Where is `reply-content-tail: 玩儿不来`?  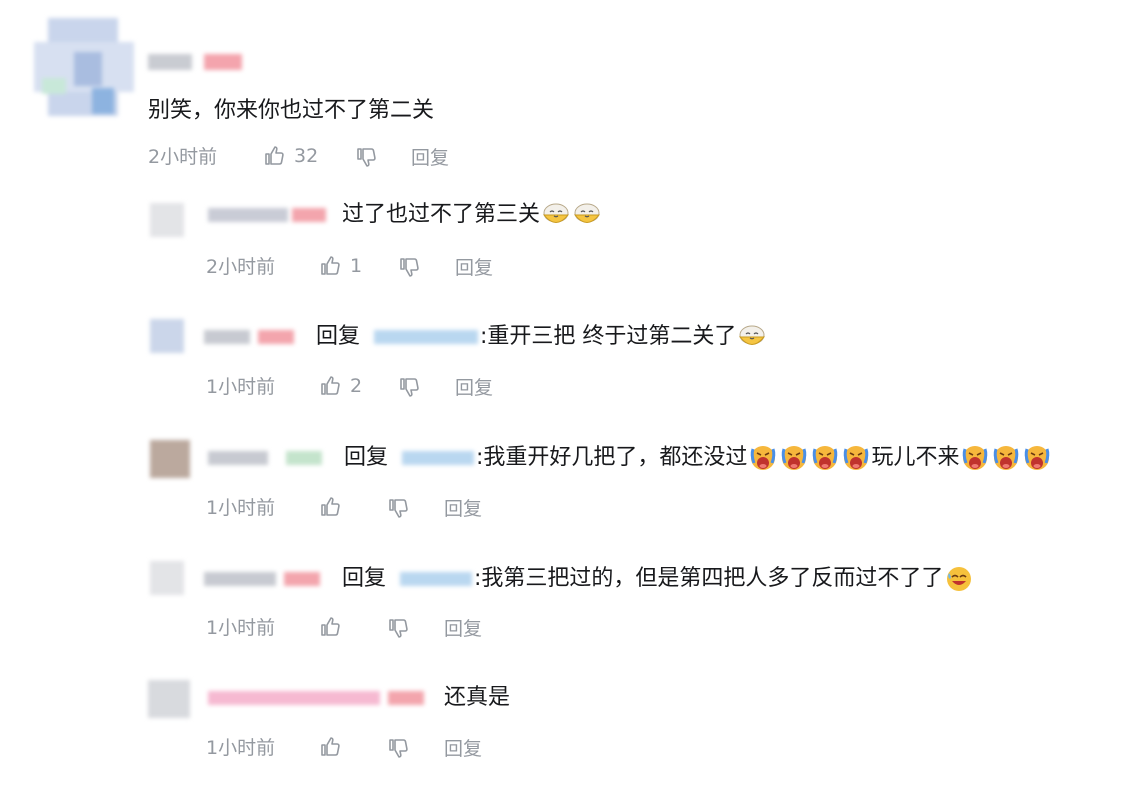 reply-content-tail: 玩儿不来 is located at coordinates (915, 457).